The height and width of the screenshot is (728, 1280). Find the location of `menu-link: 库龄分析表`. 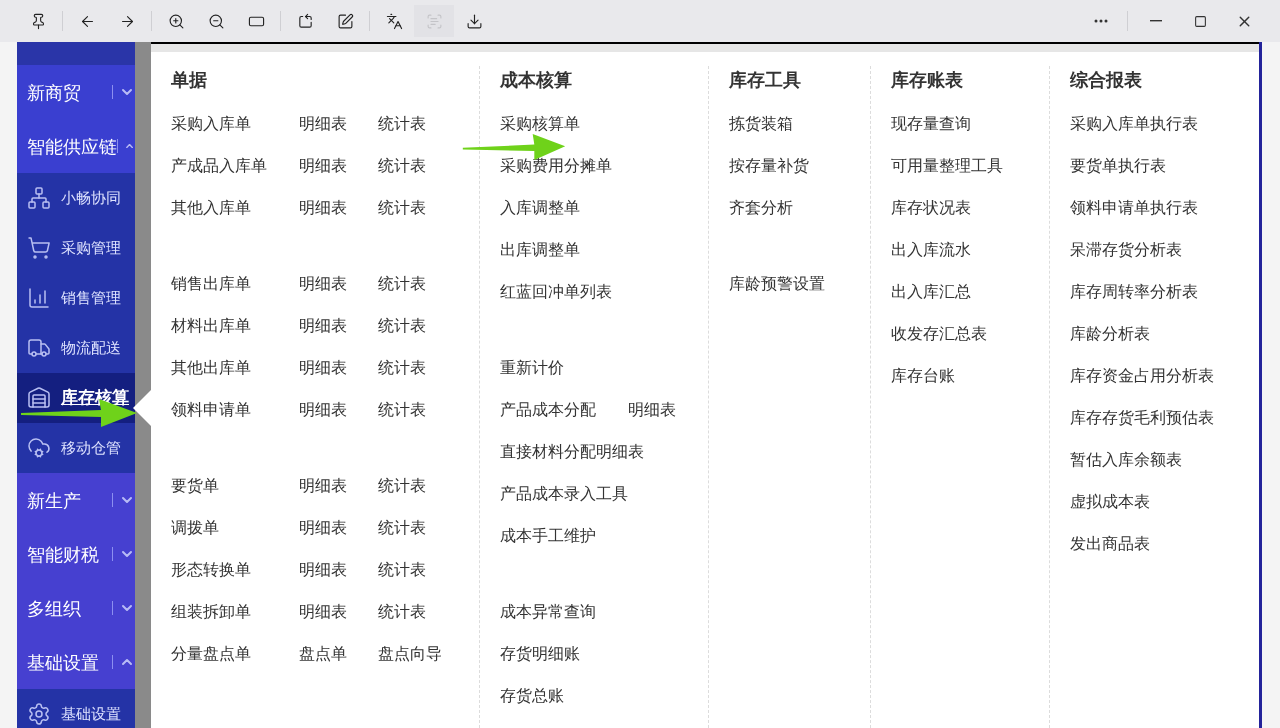

menu-link: 库龄分析表 is located at coordinates (1110, 334).